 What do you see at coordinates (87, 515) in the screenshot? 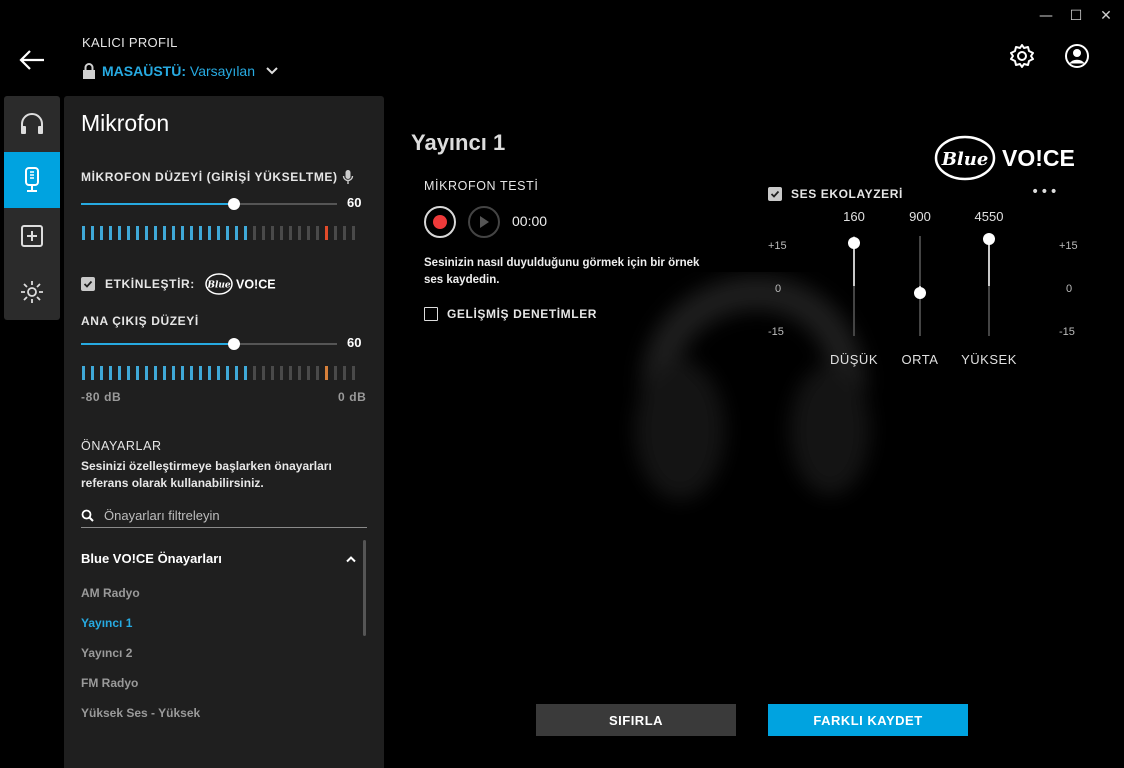
I see `search-icon` at bounding box center [87, 515].